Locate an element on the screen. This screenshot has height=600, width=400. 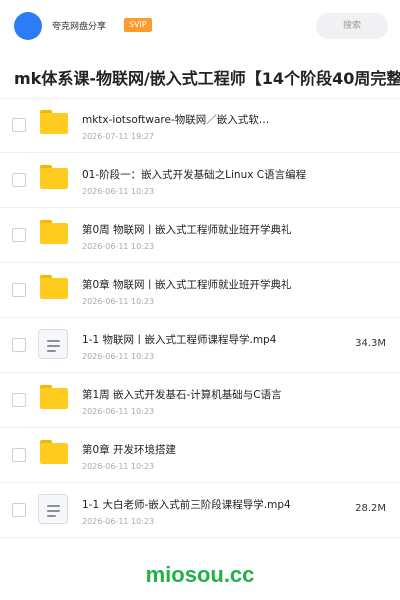
item-size: 34.3M is located at coordinates (370, 343).